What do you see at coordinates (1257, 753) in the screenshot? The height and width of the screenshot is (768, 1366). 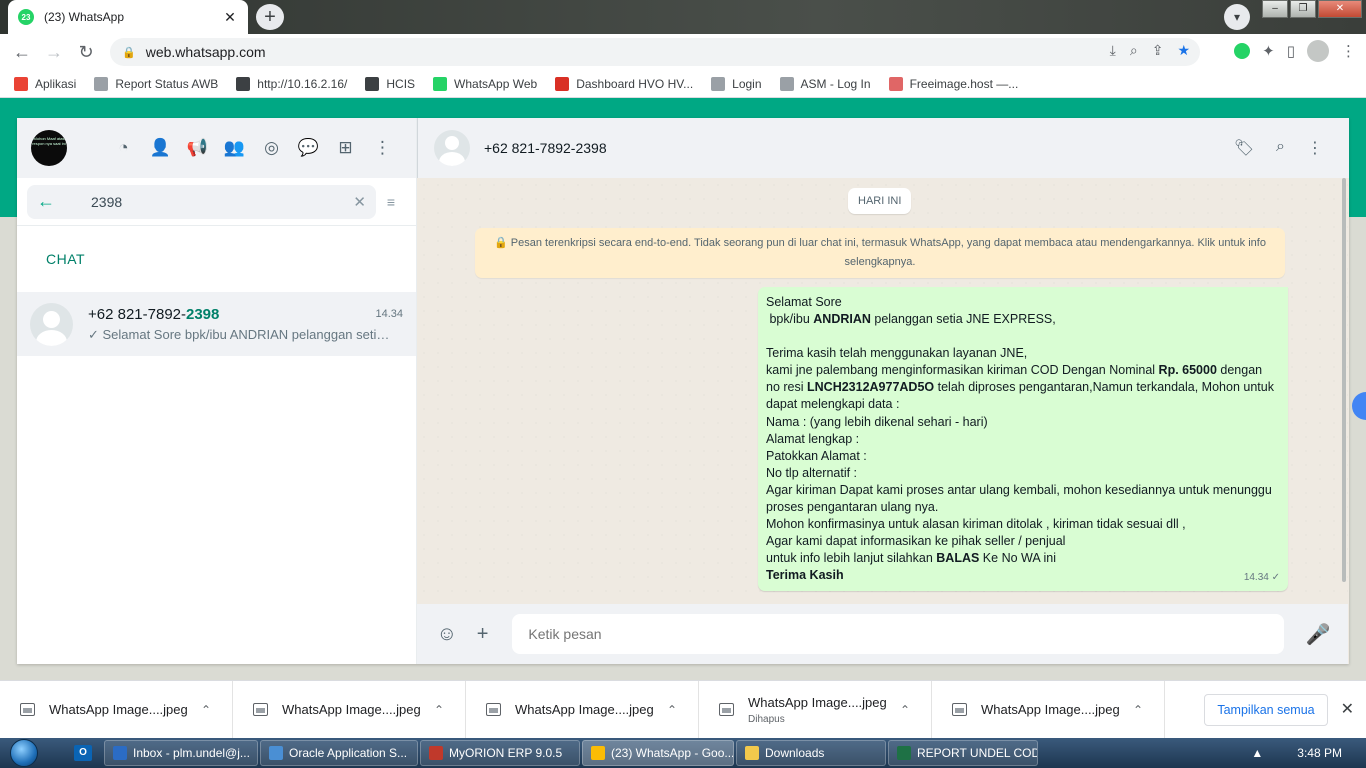 I see `tray-arrow-icon: ▲` at bounding box center [1257, 753].